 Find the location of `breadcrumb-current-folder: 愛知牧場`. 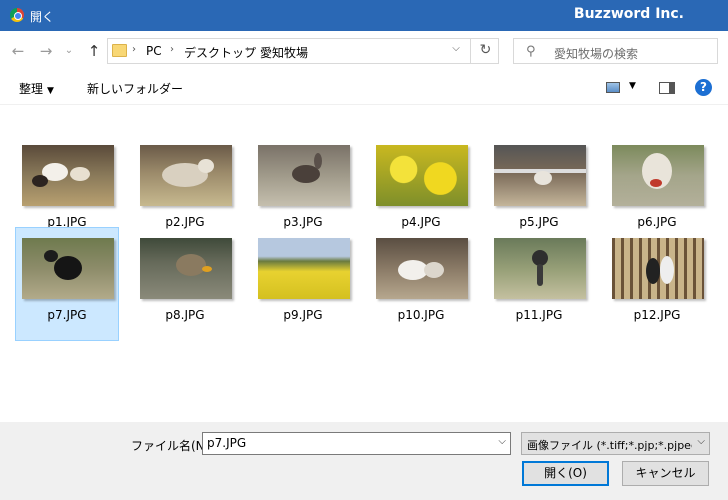

breadcrumb-current-folder: 愛知牧場 is located at coordinates (284, 52).